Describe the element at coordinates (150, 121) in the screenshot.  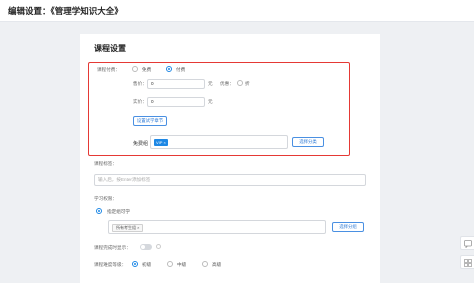
I see `set-trial-chapter-button: 设置试学章节` at that location.